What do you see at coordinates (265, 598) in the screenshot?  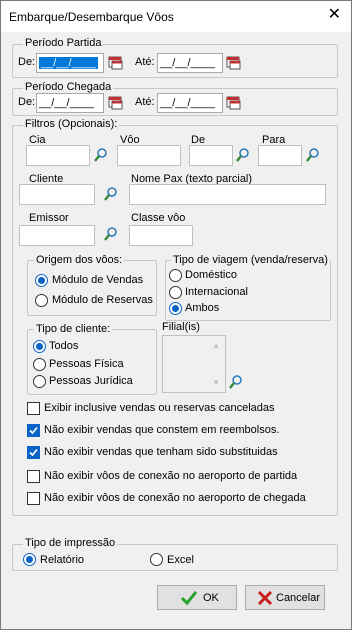 I see `x-icon` at bounding box center [265, 598].